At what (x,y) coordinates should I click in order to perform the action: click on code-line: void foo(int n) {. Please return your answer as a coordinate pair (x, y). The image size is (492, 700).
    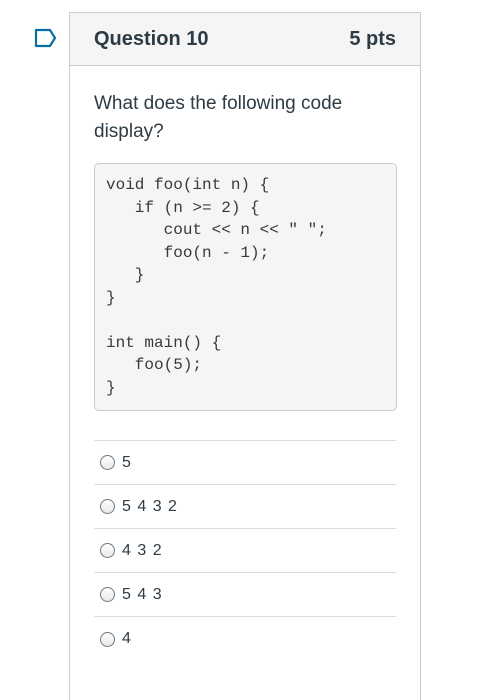
    Looking at the image, I should click on (188, 185).